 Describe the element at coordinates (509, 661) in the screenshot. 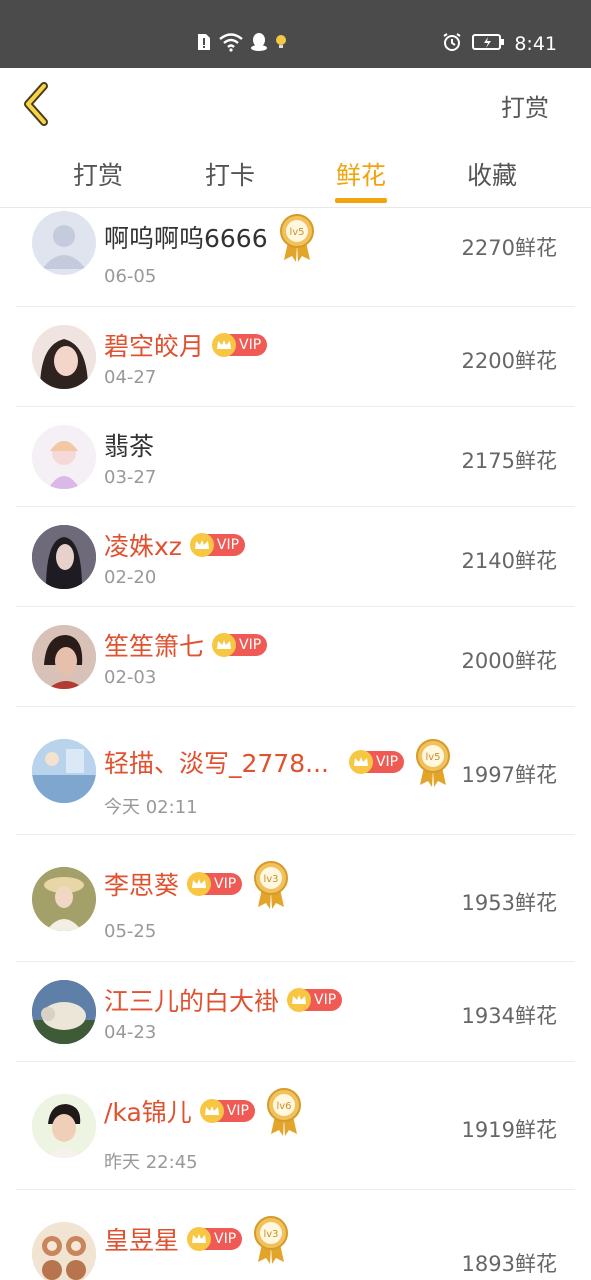

I see `flower-amount: 2000鲜花` at that location.